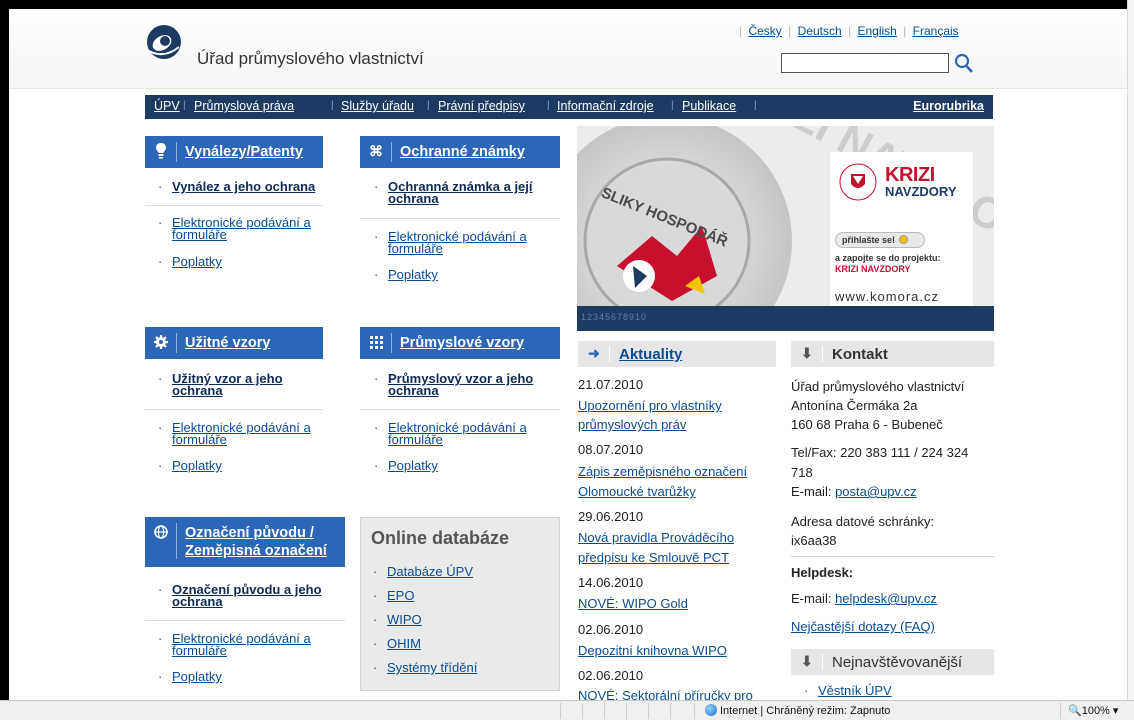  Describe the element at coordinates (611, 384) in the screenshot. I see `news-date: 21.07.2010` at that location.